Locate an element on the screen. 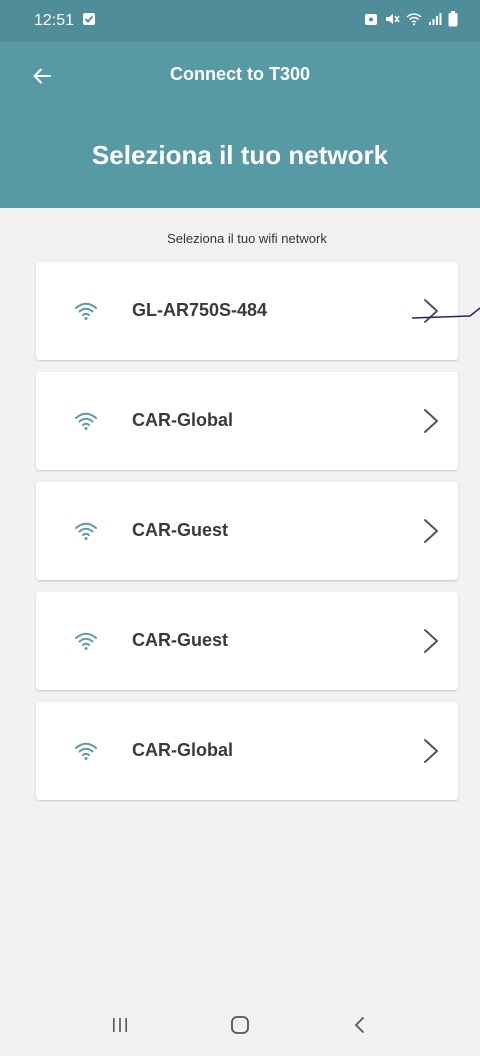  app-title: Connect to T300 is located at coordinates (240, 74).